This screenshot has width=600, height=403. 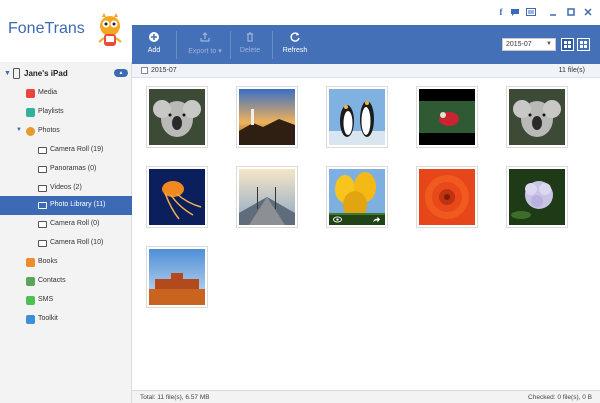 I want to click on minimize-icon, so click(x=553, y=12).